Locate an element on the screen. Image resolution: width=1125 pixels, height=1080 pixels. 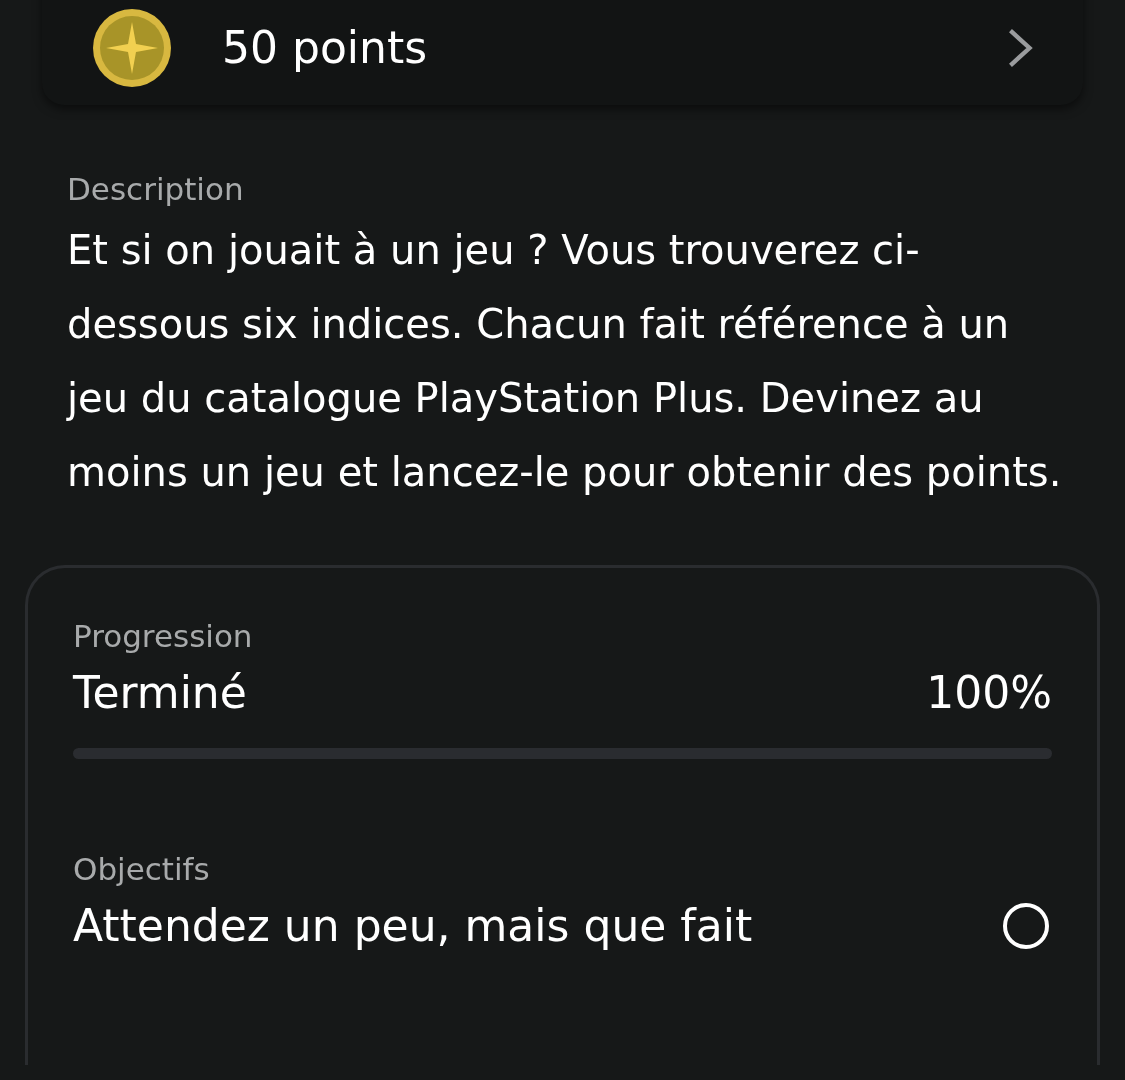
objective-text: Attendez un peu, mais que fait is located at coordinates (413, 926).